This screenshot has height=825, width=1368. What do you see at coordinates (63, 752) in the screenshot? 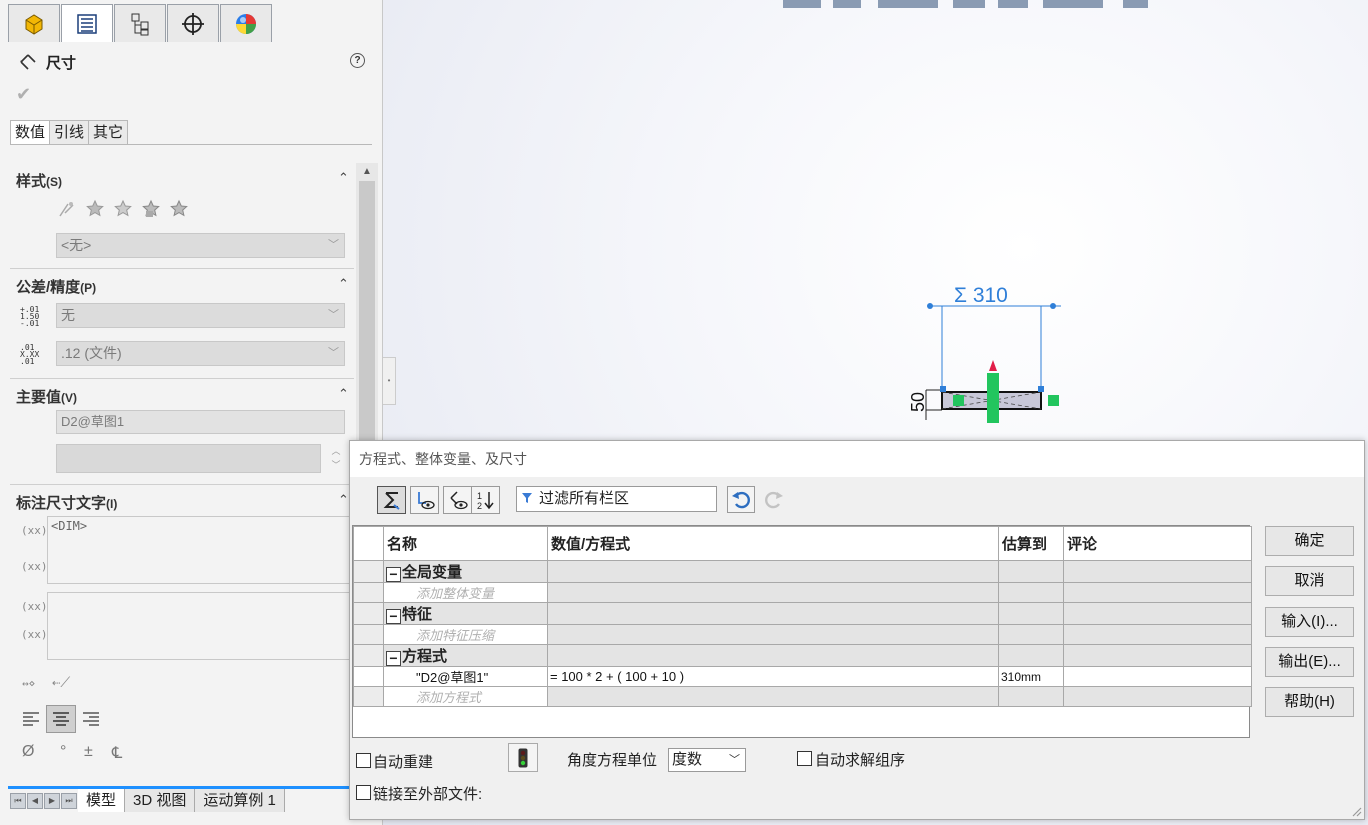
I see `degree-icon: °` at bounding box center [63, 752].